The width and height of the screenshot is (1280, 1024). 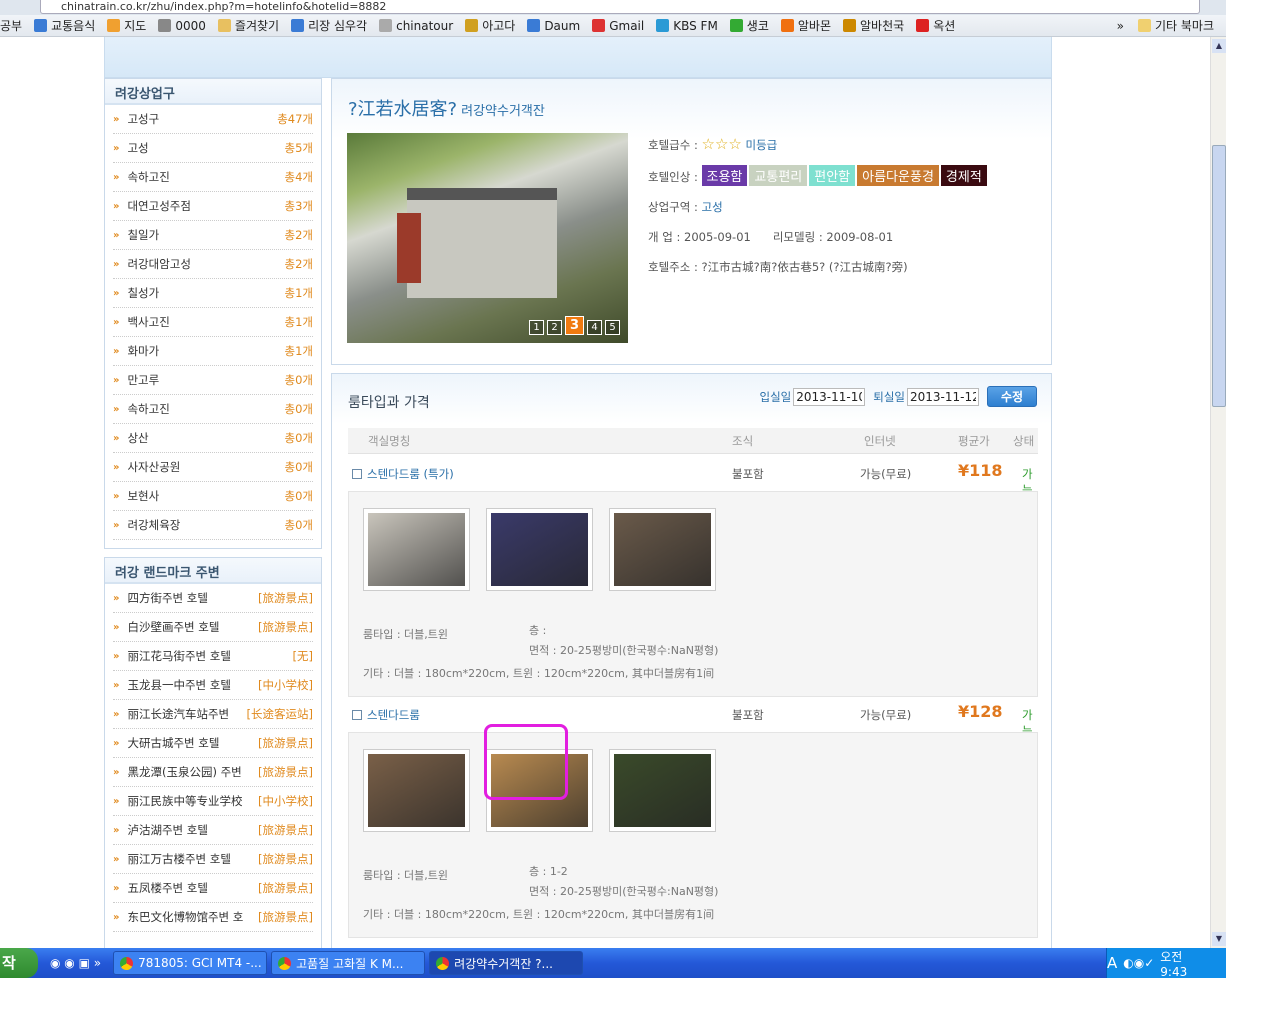 I want to click on bookmark-item: 공부, so click(x=11, y=25).